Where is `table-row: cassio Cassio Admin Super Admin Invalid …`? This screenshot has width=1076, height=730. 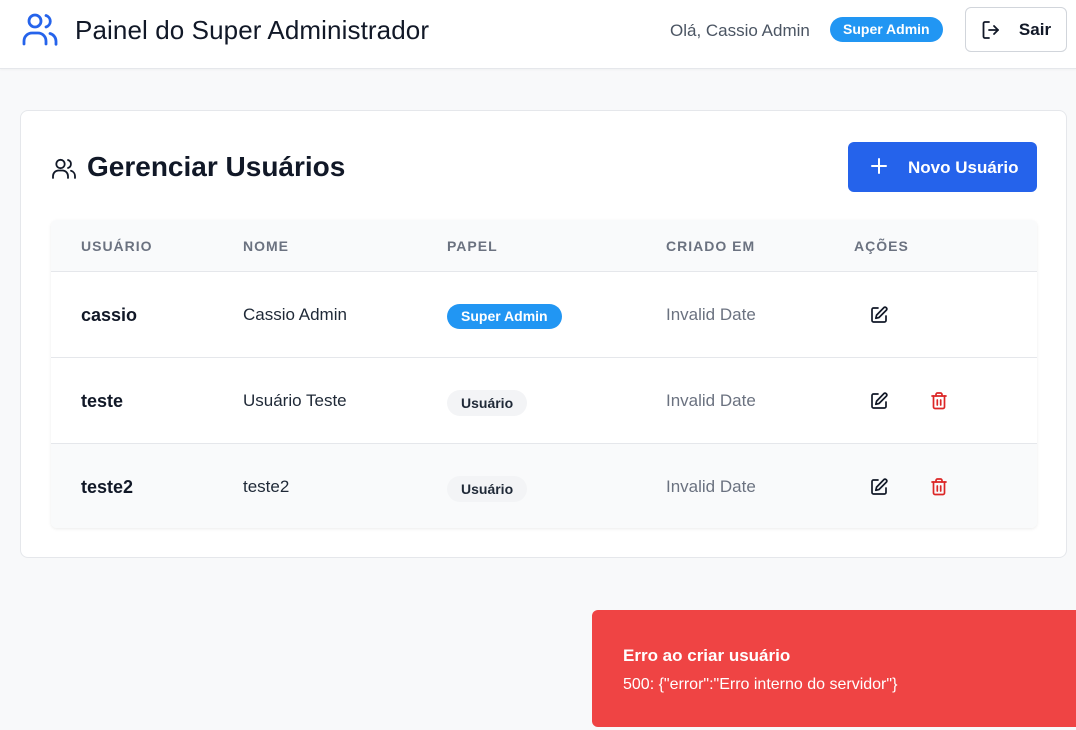 table-row: cassio Cassio Admin Super Admin Invalid … is located at coordinates (544, 314).